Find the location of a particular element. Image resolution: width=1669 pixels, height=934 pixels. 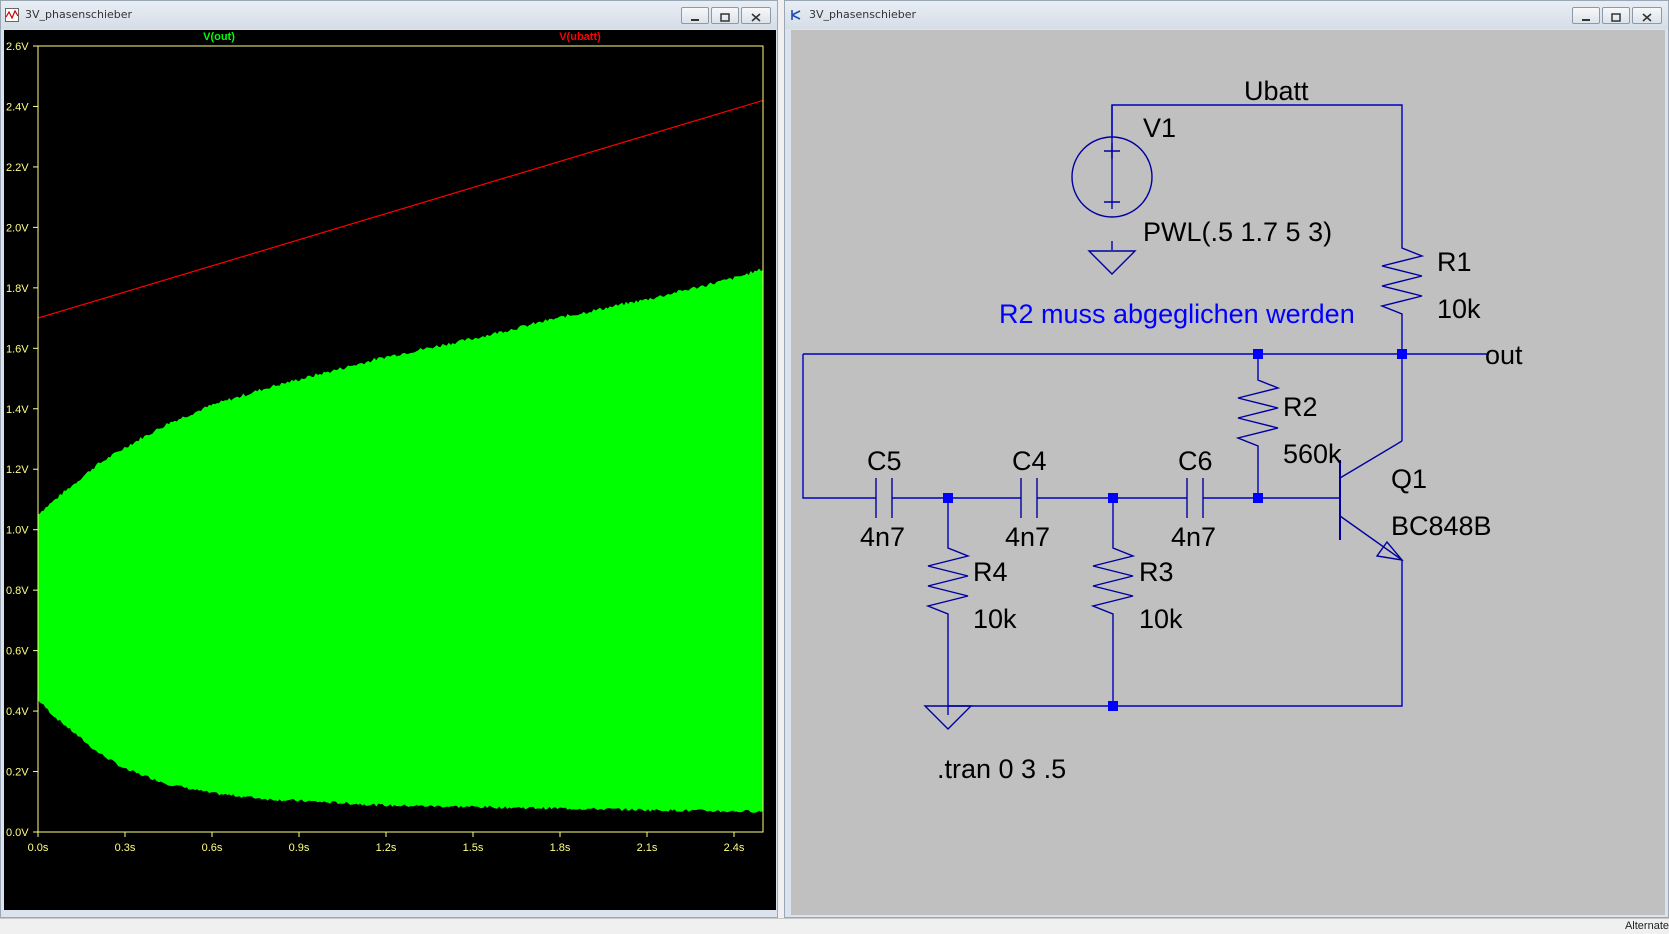

y-tick-label: 2.6V is located at coordinates (17, 47).